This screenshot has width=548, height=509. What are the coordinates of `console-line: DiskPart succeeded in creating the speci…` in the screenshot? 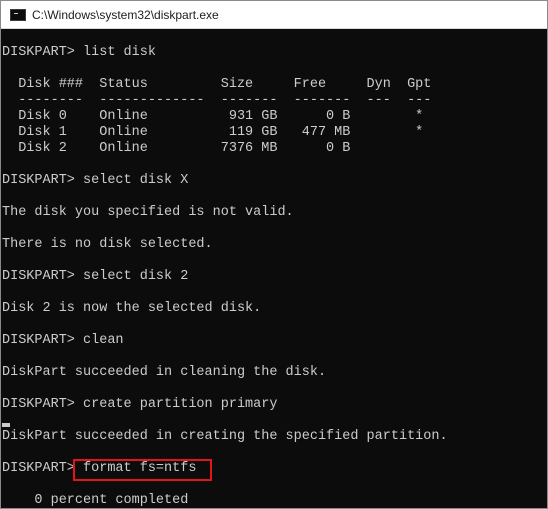 It's located at (225, 436).